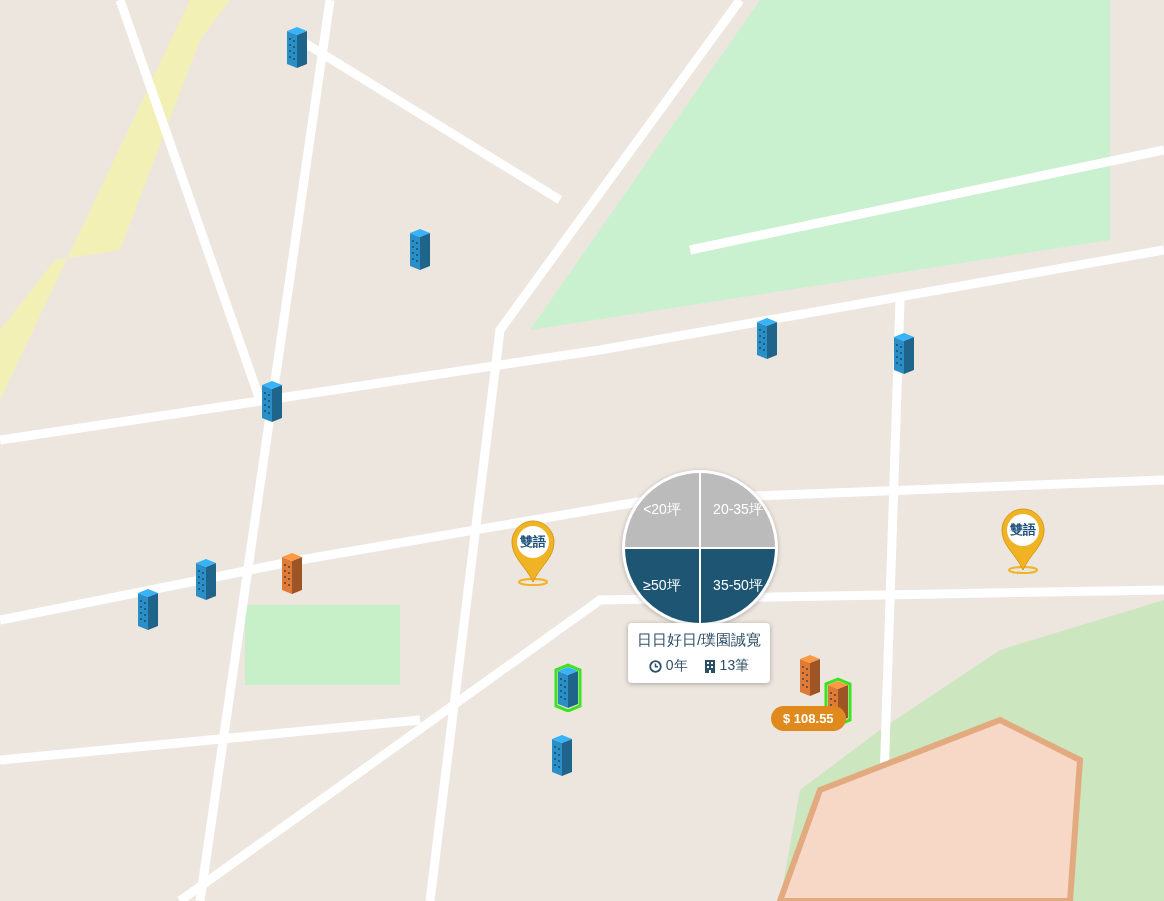 The image size is (1164, 901). What do you see at coordinates (699, 640) in the screenshot?
I see `listing-title: 日日好日/璞園誠寬` at bounding box center [699, 640].